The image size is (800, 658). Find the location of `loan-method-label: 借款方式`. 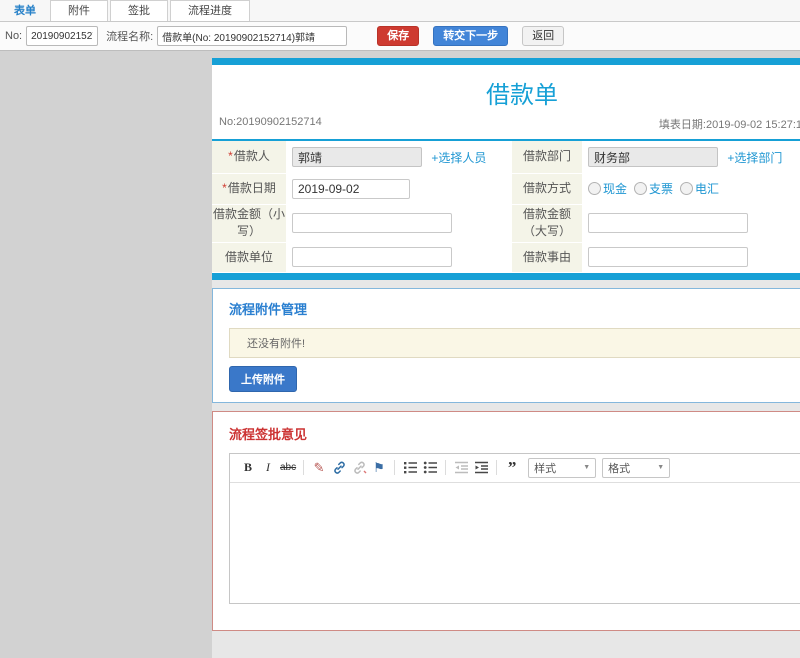

loan-method-label: 借款方式 is located at coordinates (547, 189).